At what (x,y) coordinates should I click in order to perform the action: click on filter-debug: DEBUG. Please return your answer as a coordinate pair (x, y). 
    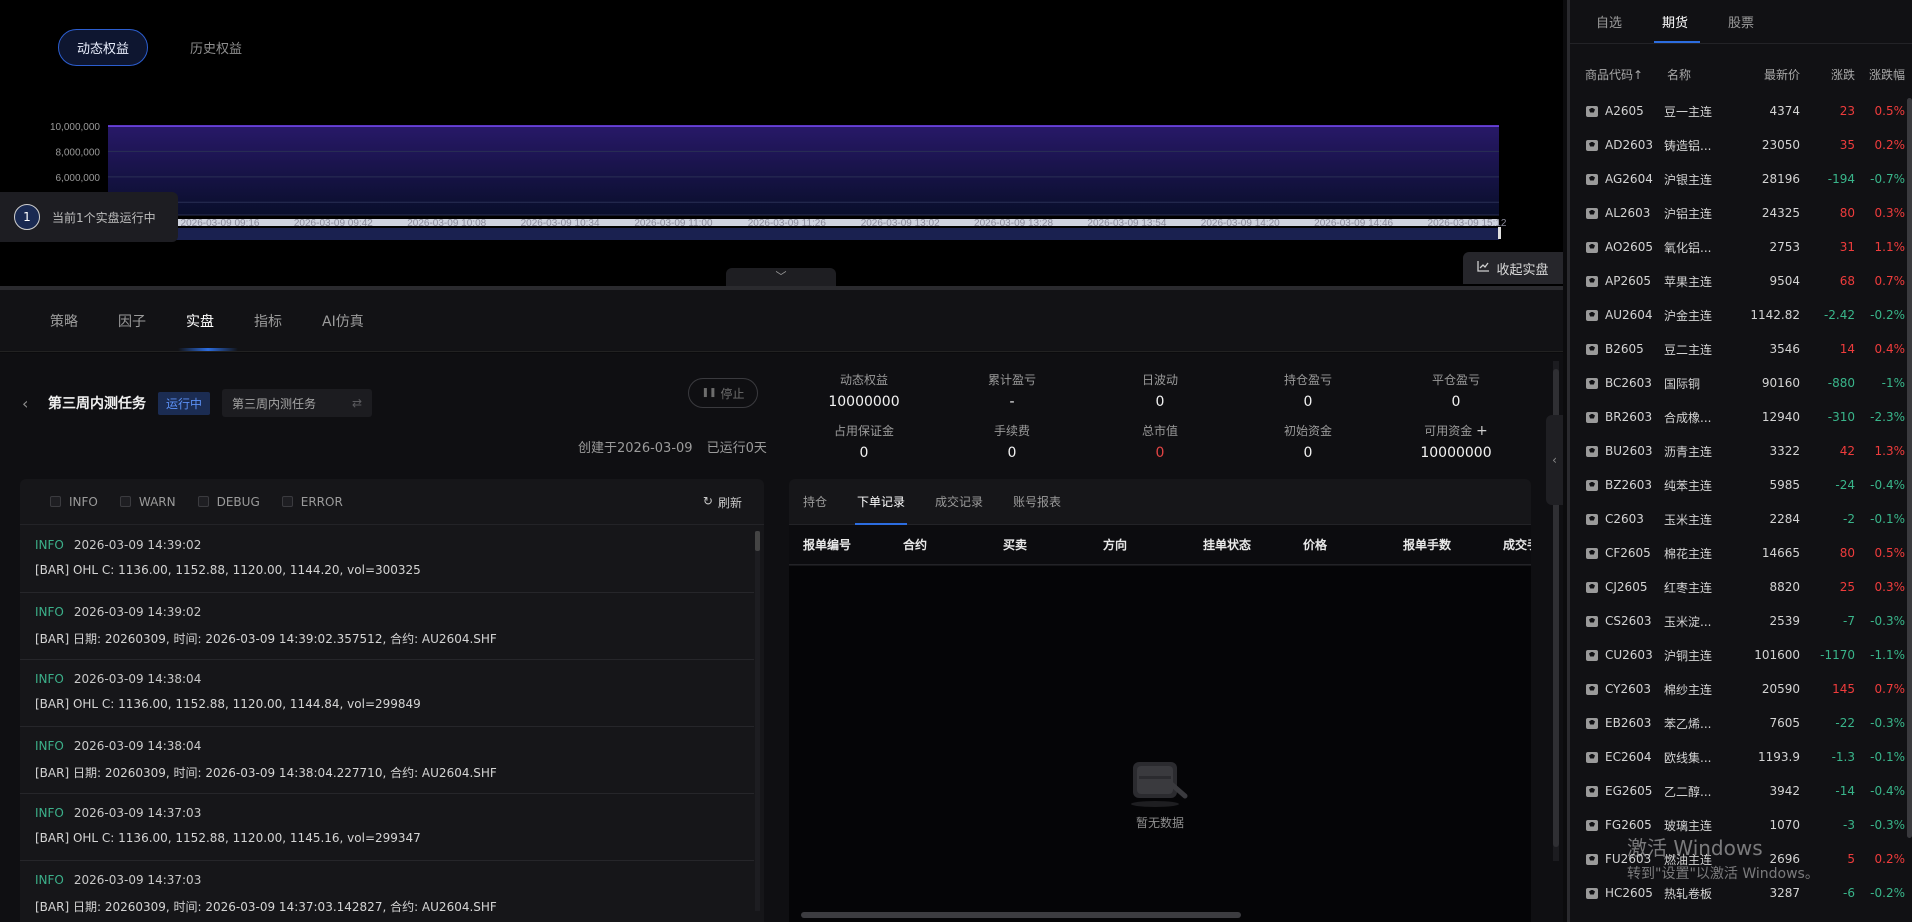
    Looking at the image, I should click on (228, 501).